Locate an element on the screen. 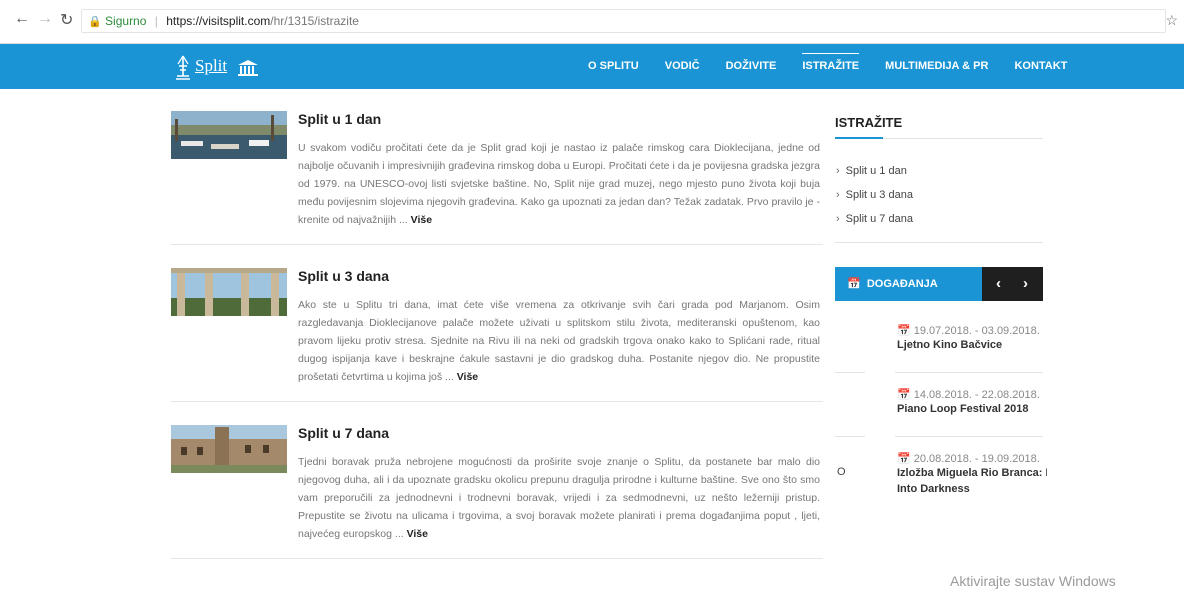  sidebar-title-accent is located at coordinates (859, 138).